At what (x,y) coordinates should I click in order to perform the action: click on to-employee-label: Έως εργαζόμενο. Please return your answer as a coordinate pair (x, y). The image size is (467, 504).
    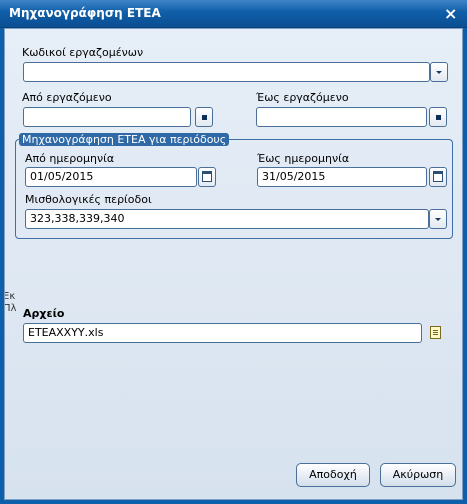
    Looking at the image, I should click on (302, 97).